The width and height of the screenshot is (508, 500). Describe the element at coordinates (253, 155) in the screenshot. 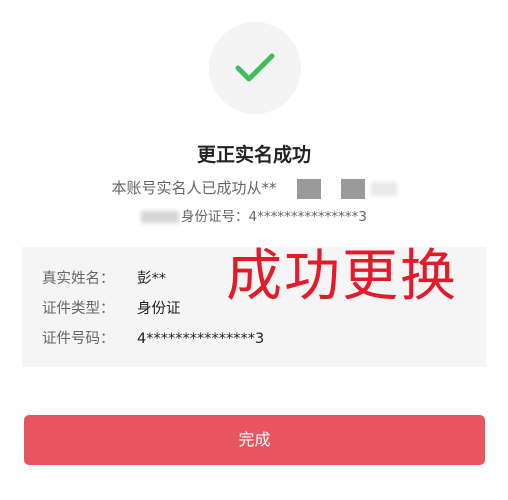

I see `page-title: 更正实名成功` at that location.